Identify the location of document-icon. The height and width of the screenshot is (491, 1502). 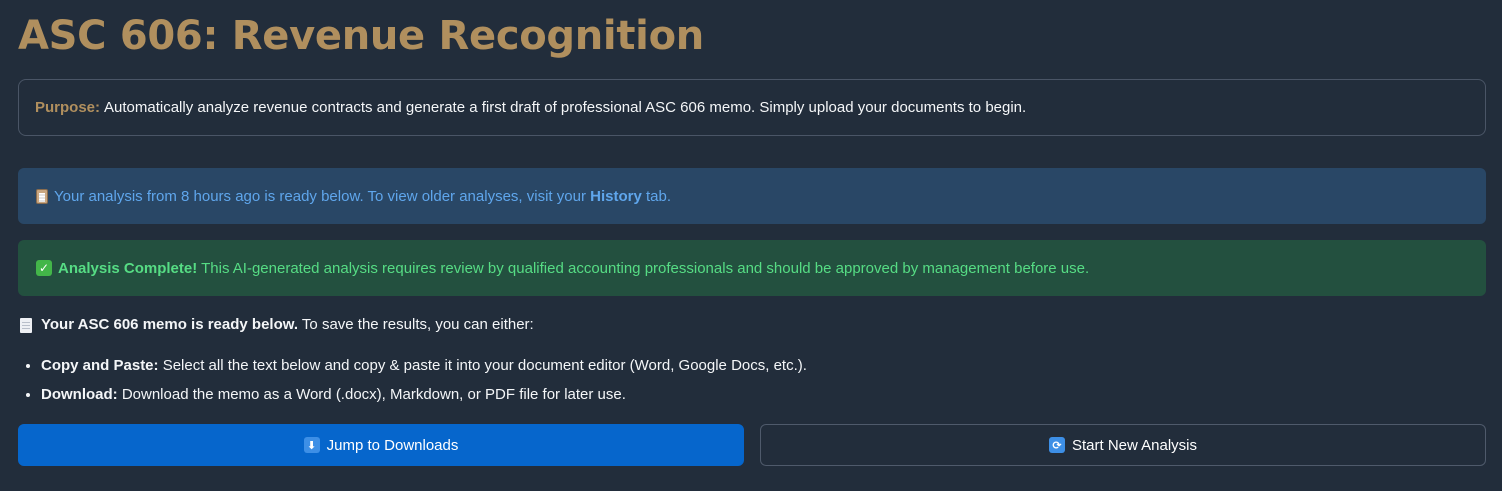
(26, 325).